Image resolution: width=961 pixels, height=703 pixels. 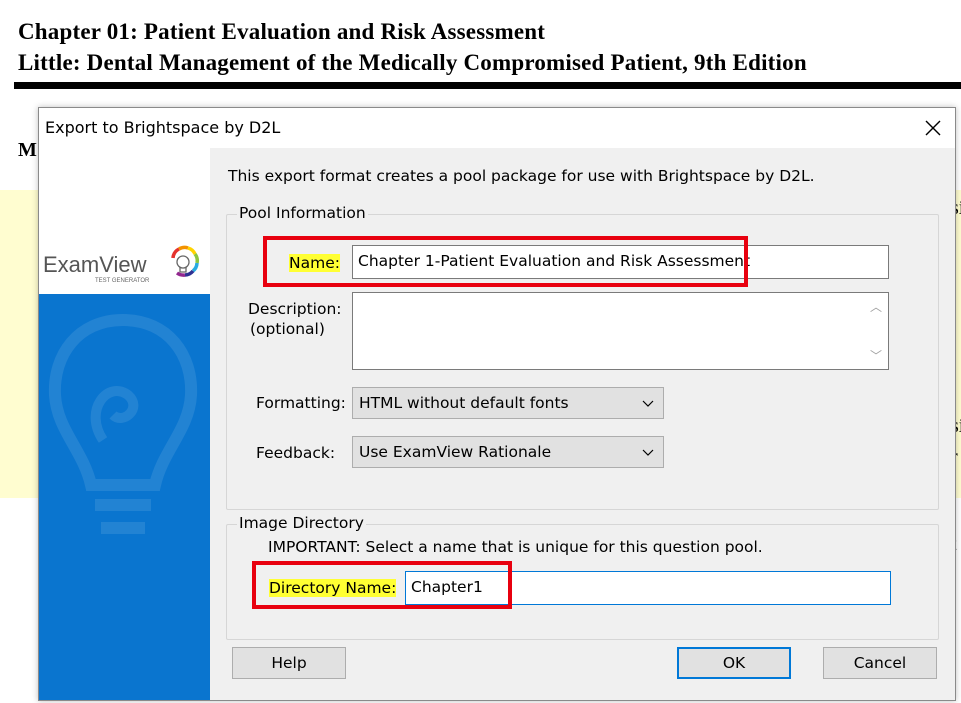 What do you see at coordinates (301, 523) in the screenshot?
I see `image-directory-legend: Image Directory` at bounding box center [301, 523].